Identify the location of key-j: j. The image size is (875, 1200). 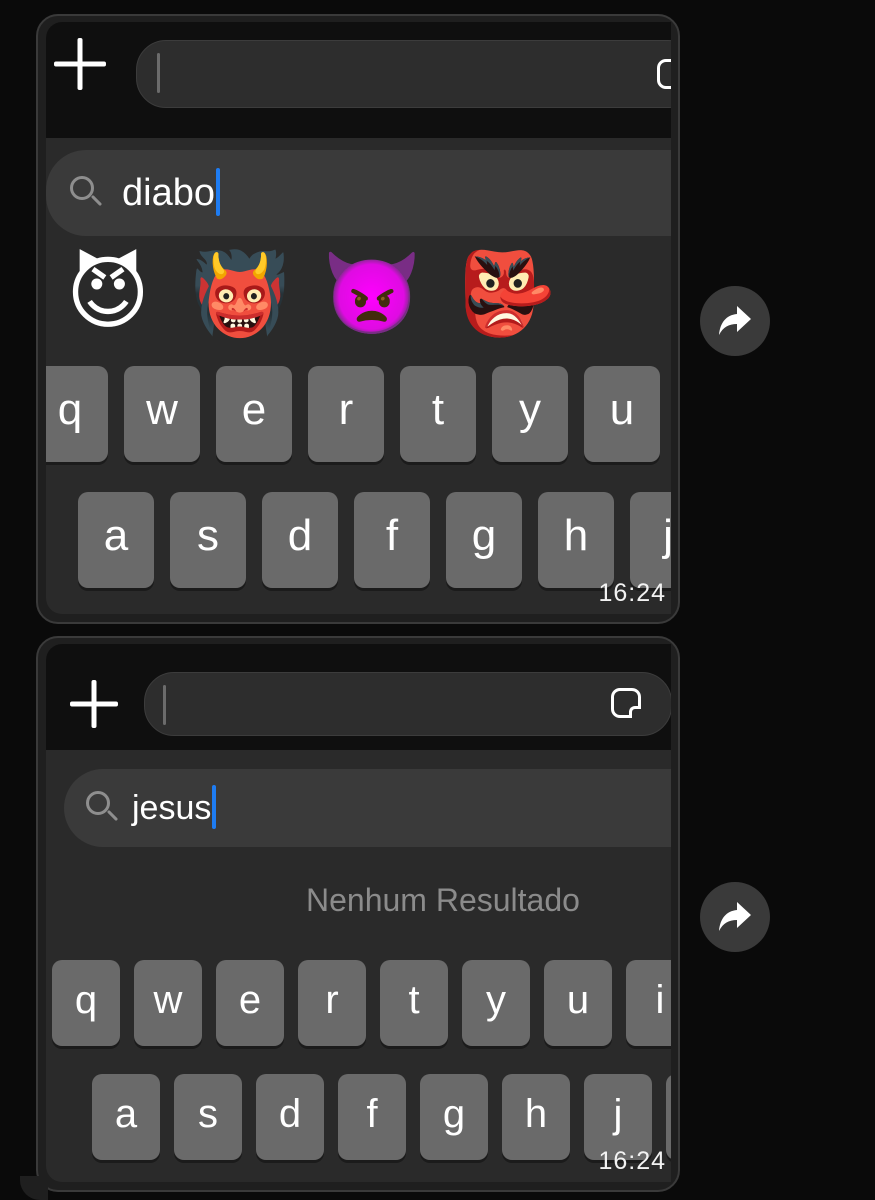
(650, 540).